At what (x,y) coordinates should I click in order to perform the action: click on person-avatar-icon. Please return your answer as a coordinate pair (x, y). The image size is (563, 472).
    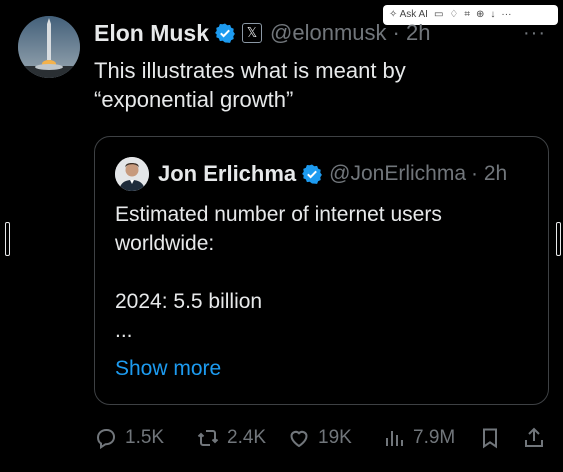
    Looking at the image, I should click on (132, 174).